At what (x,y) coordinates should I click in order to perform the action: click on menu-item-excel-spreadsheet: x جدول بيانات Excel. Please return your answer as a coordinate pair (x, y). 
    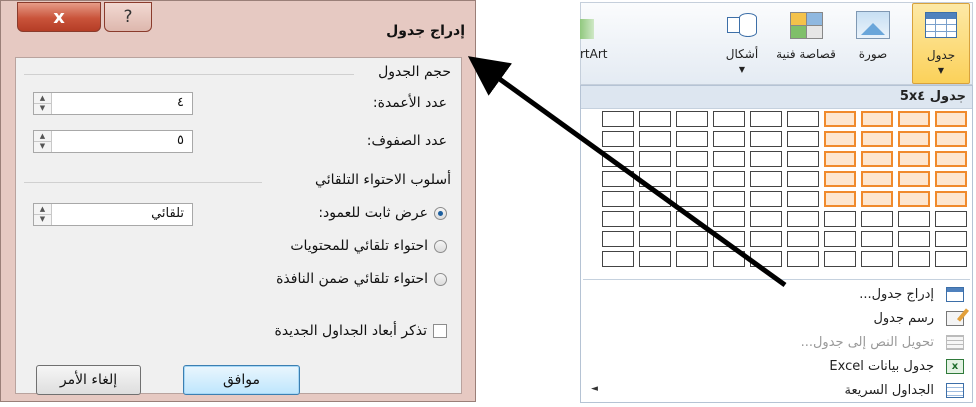
    Looking at the image, I should click on (776, 367).